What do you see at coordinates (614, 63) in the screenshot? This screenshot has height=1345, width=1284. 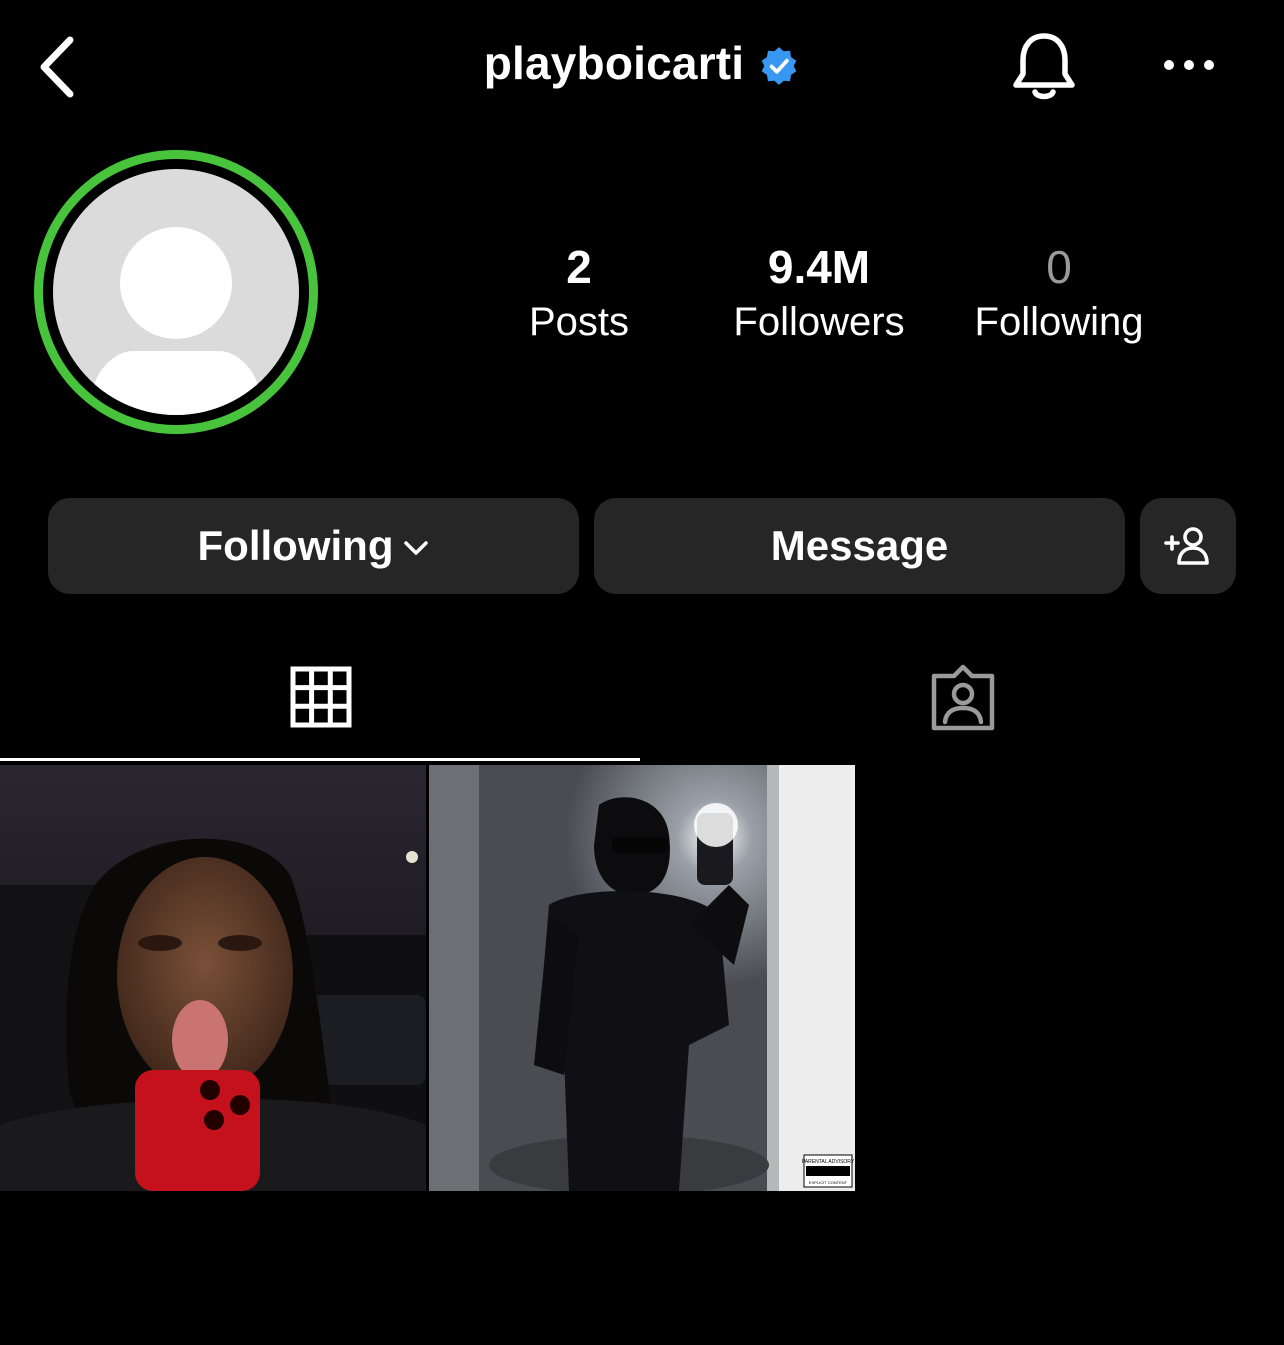 I see `username: playboicarti` at bounding box center [614, 63].